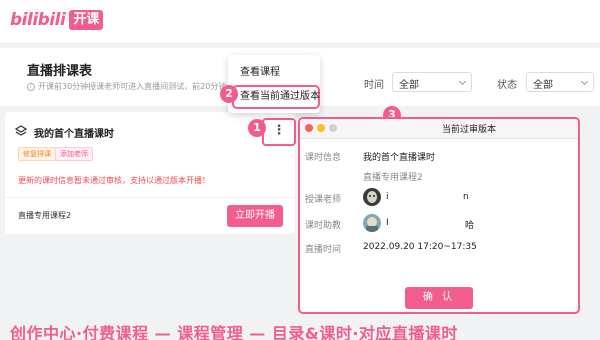 The width and height of the screenshot is (600, 340). What do you see at coordinates (37, 154) in the screenshot?
I see `tag-fix-schedule: 修复排课` at bounding box center [37, 154].